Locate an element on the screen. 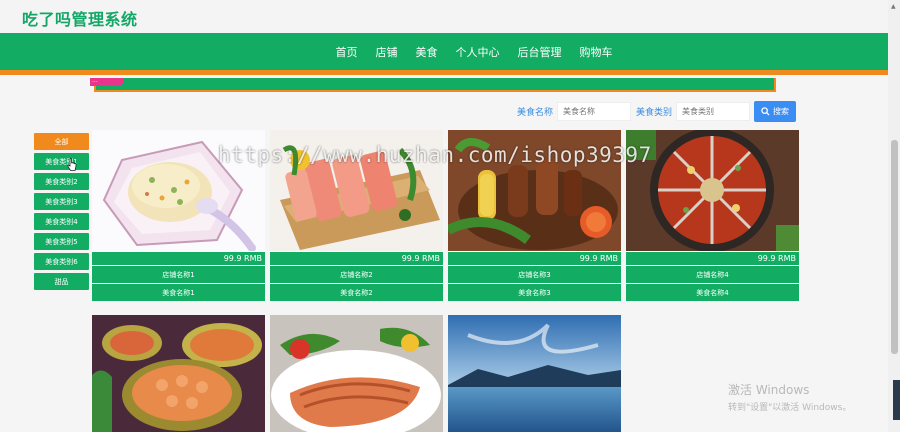 The width and height of the screenshot is (900, 432). nav-item-food: 美食 is located at coordinates (427, 52).